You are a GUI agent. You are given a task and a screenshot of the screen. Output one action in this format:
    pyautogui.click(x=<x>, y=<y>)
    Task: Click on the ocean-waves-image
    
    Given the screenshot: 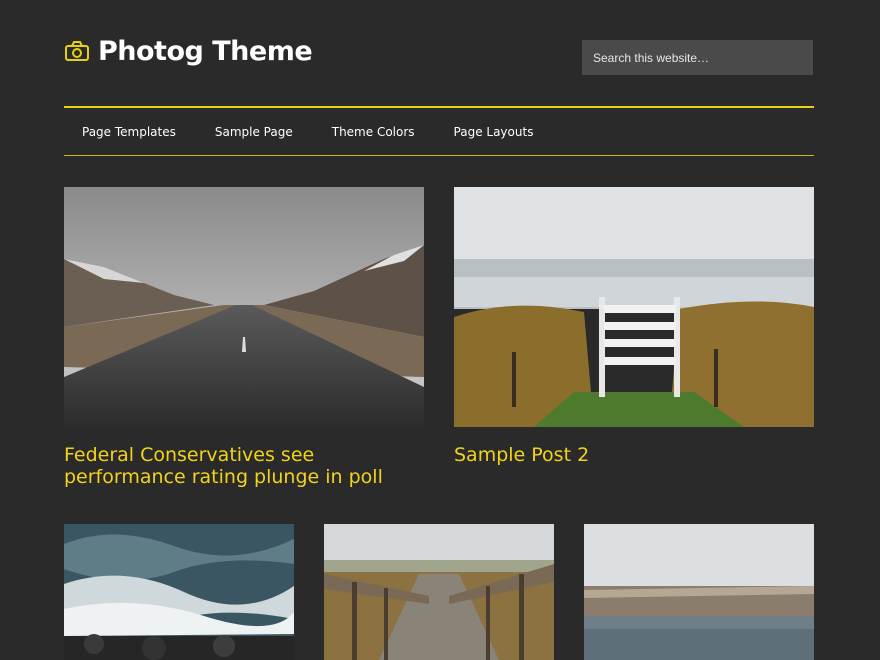 What is the action you would take?
    pyautogui.click(x=179, y=592)
    